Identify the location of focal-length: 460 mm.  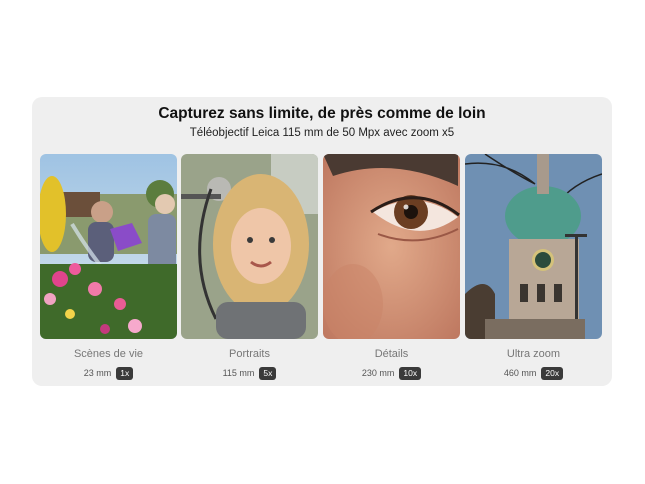
(520, 373).